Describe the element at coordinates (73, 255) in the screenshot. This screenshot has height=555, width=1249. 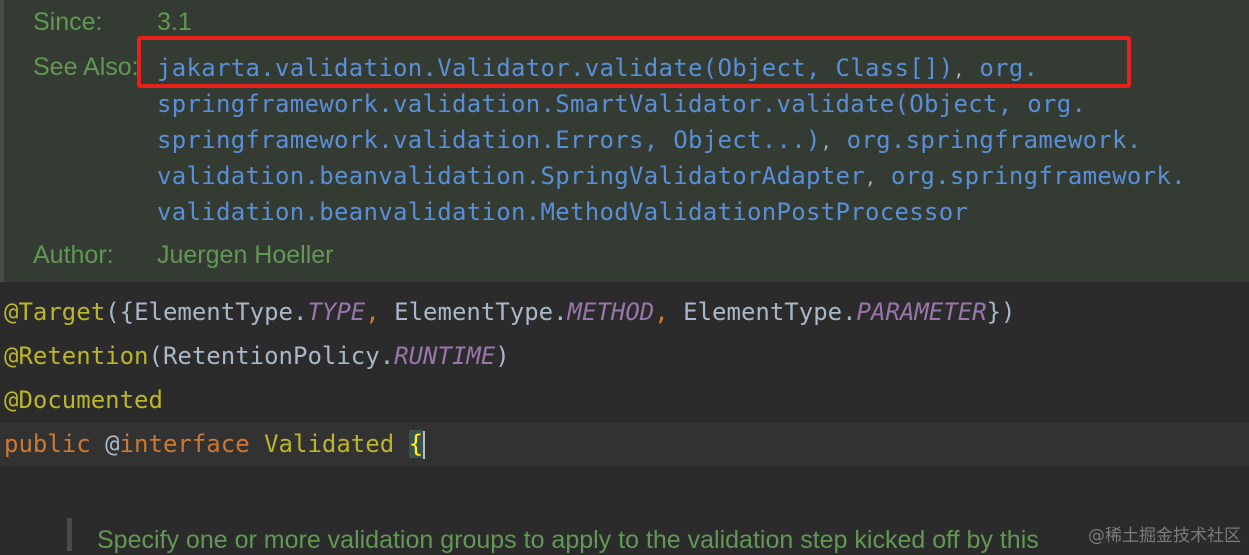
I see `author-label: Author:` at that location.